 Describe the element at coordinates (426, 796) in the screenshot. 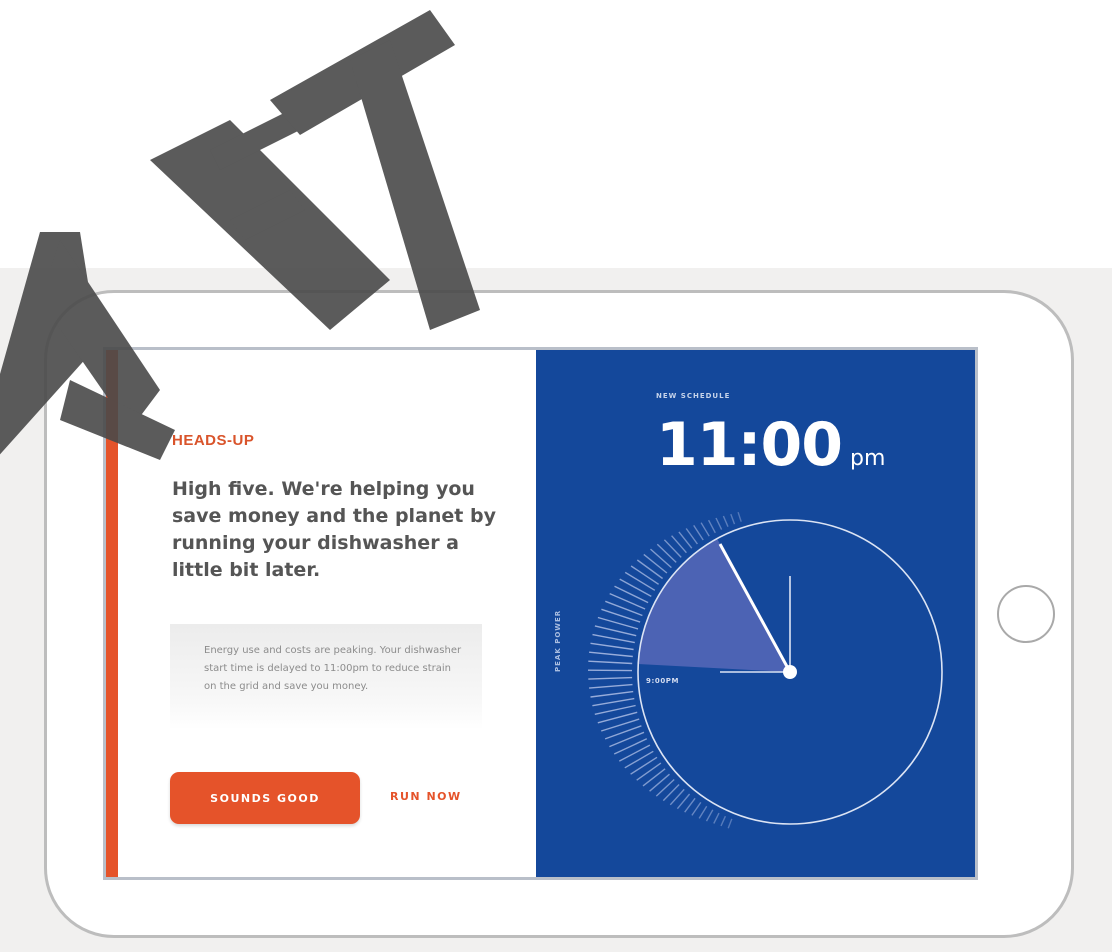

I see `run-now-button: RUN NOW` at that location.